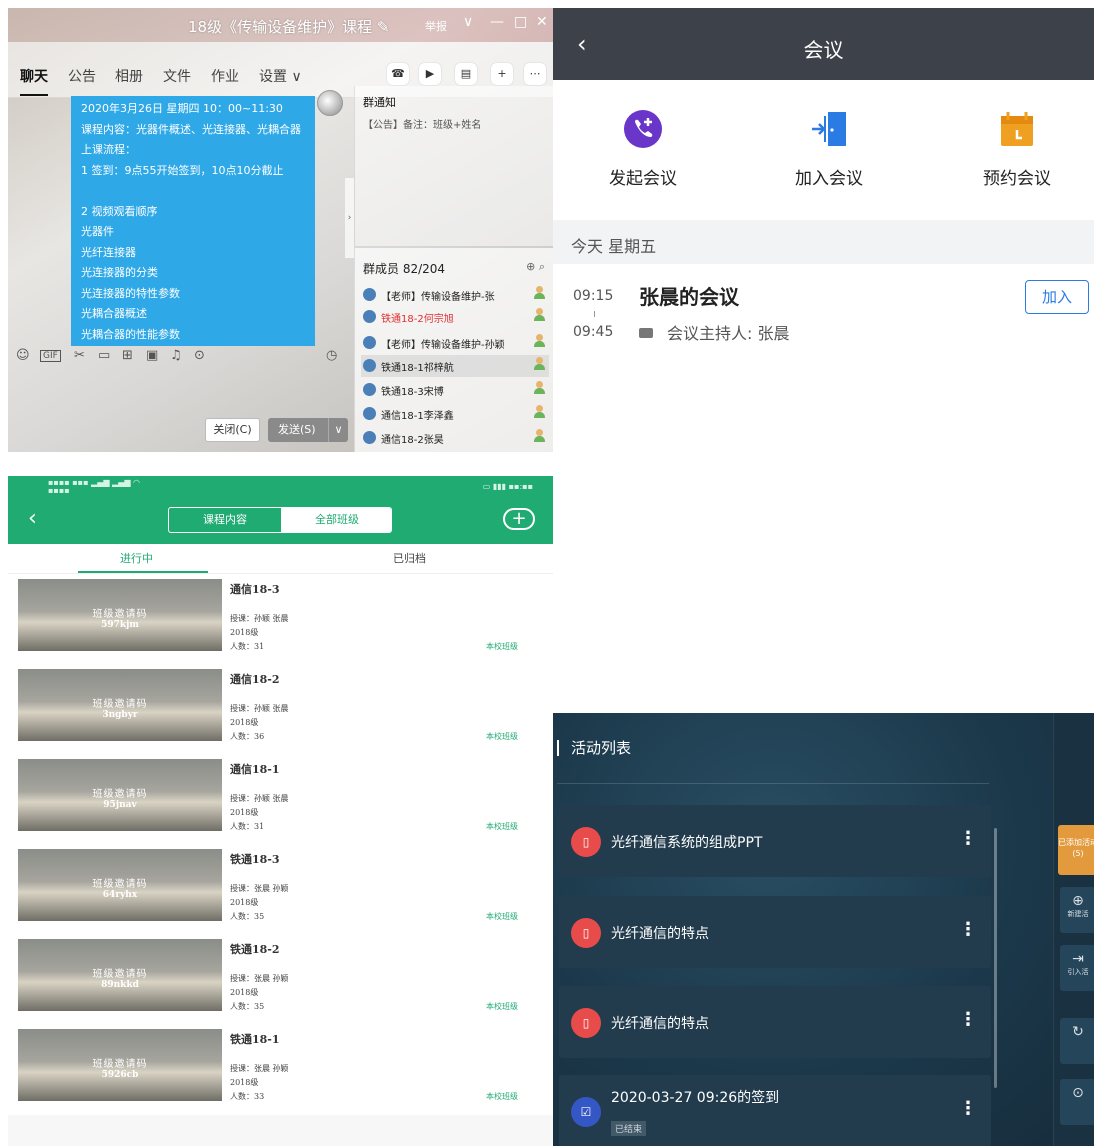  I want to click on tab-ongoing: 进行中, so click(136, 558).